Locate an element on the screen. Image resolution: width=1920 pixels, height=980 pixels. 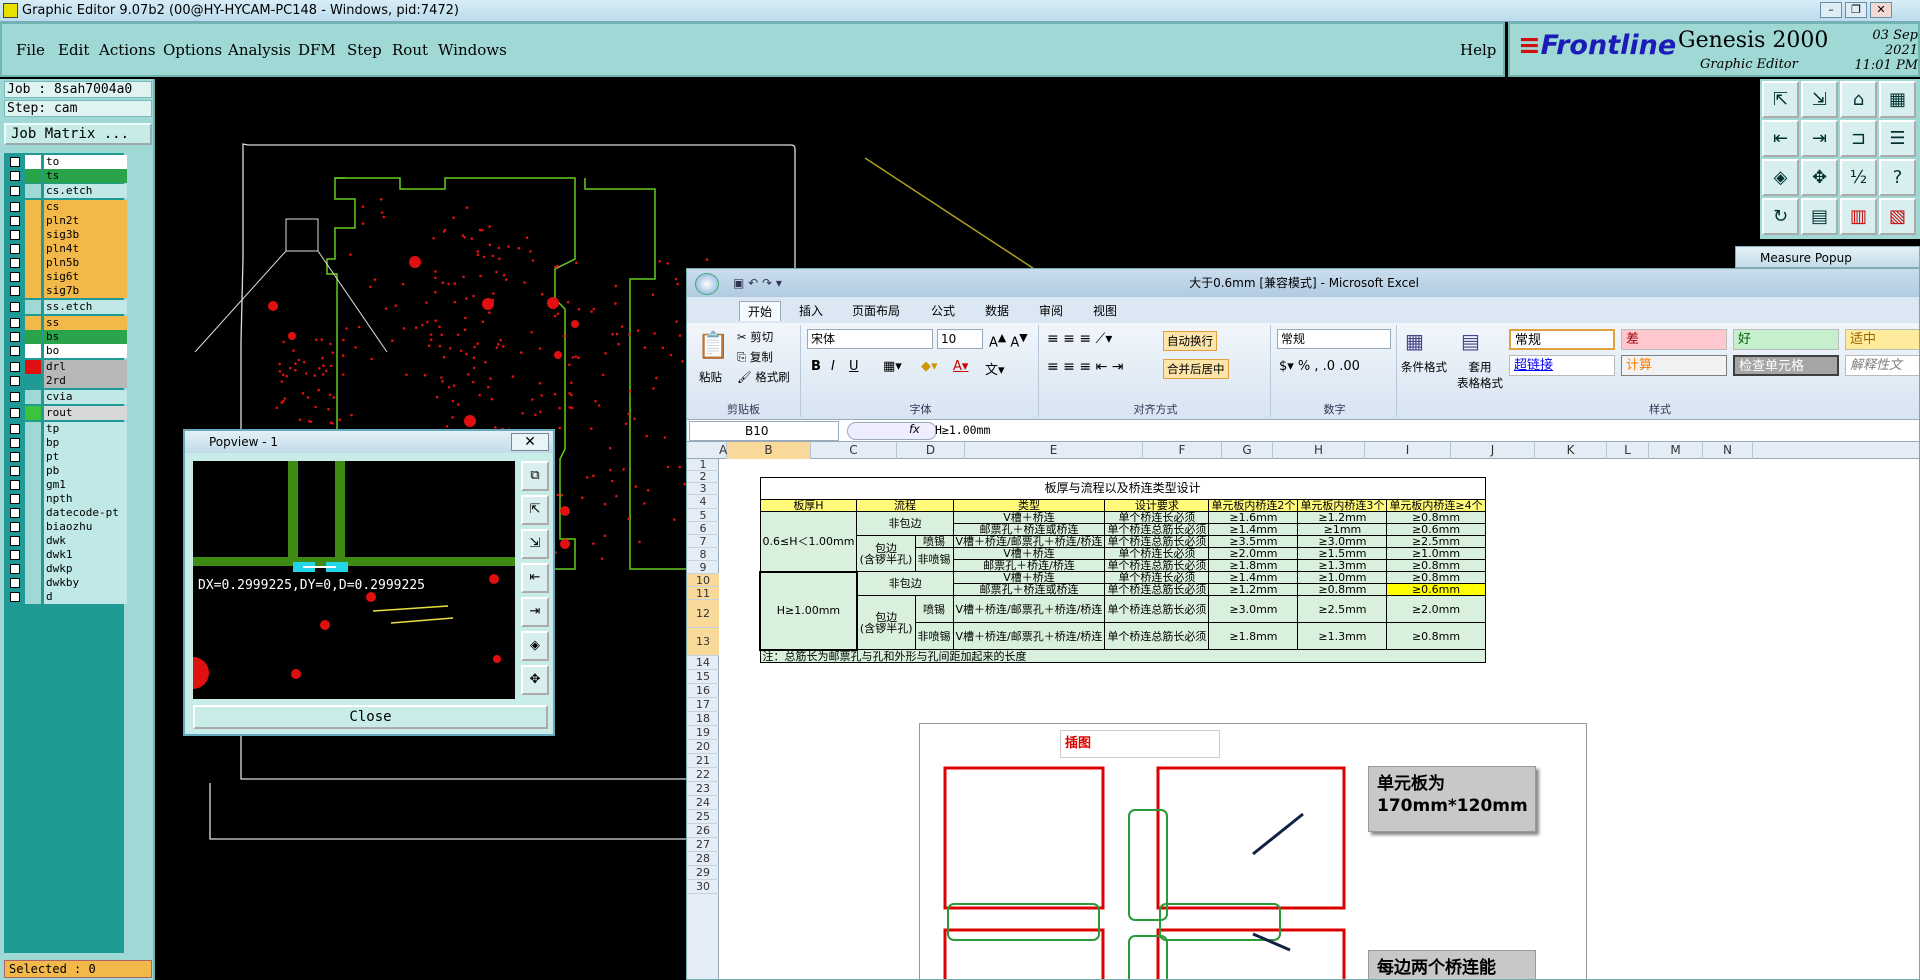
menu-edit: Edit is located at coordinates (73, 50).